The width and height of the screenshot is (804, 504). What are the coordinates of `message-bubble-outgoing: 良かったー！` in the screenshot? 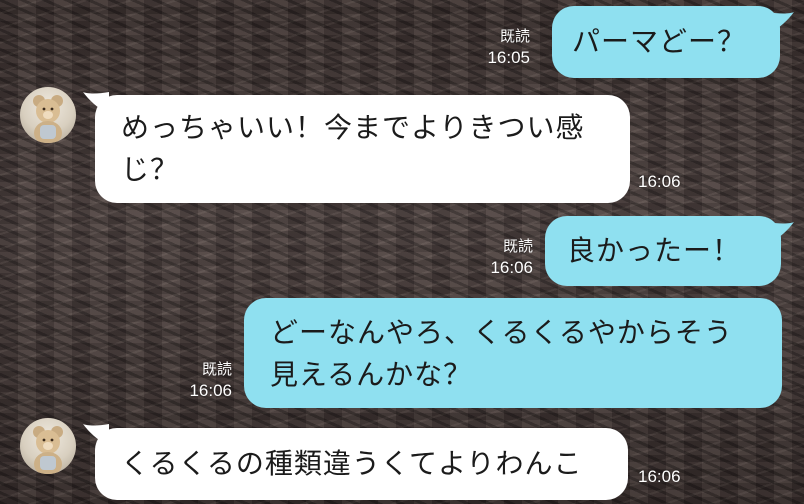 It's located at (663, 251).